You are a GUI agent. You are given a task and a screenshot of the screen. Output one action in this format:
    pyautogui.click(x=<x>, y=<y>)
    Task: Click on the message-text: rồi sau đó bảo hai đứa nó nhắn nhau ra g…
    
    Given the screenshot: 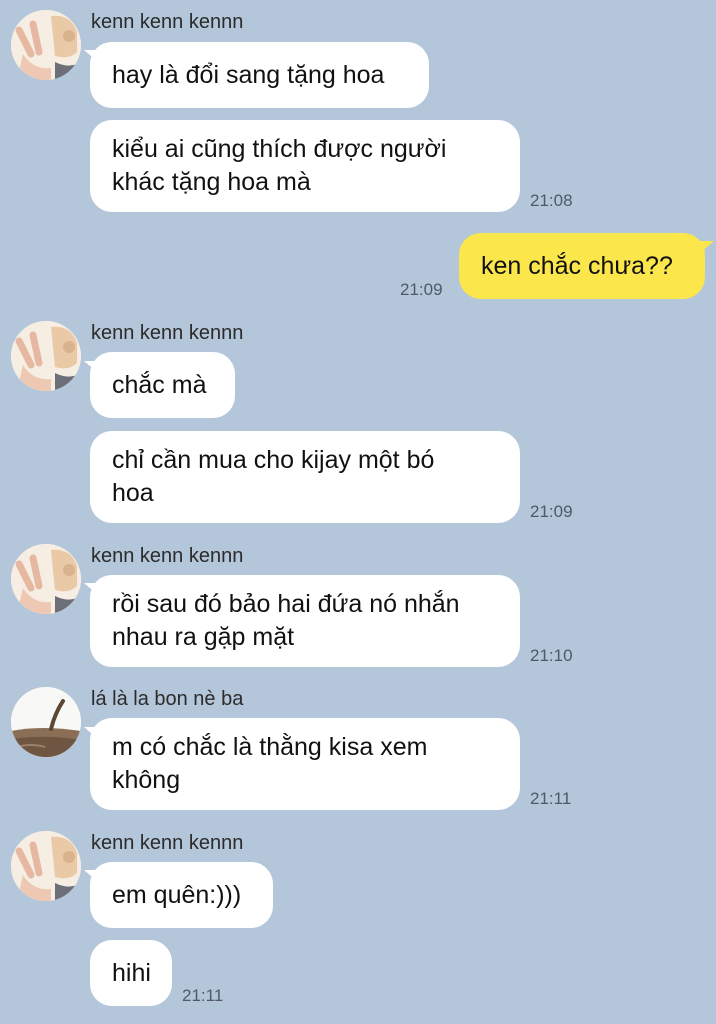 What is the action you would take?
    pyautogui.click(x=286, y=620)
    